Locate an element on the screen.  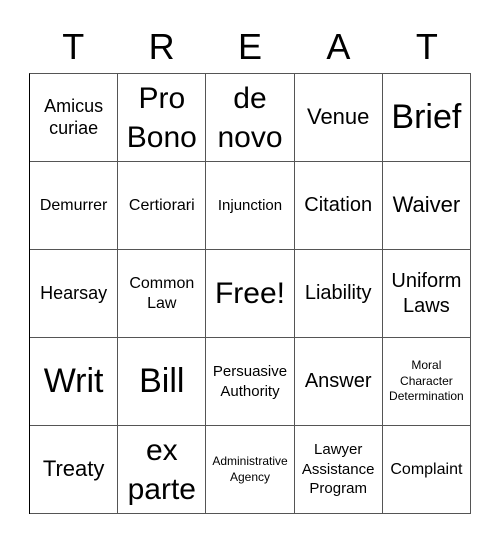
bingo-cell: Injunction is located at coordinates (250, 206).